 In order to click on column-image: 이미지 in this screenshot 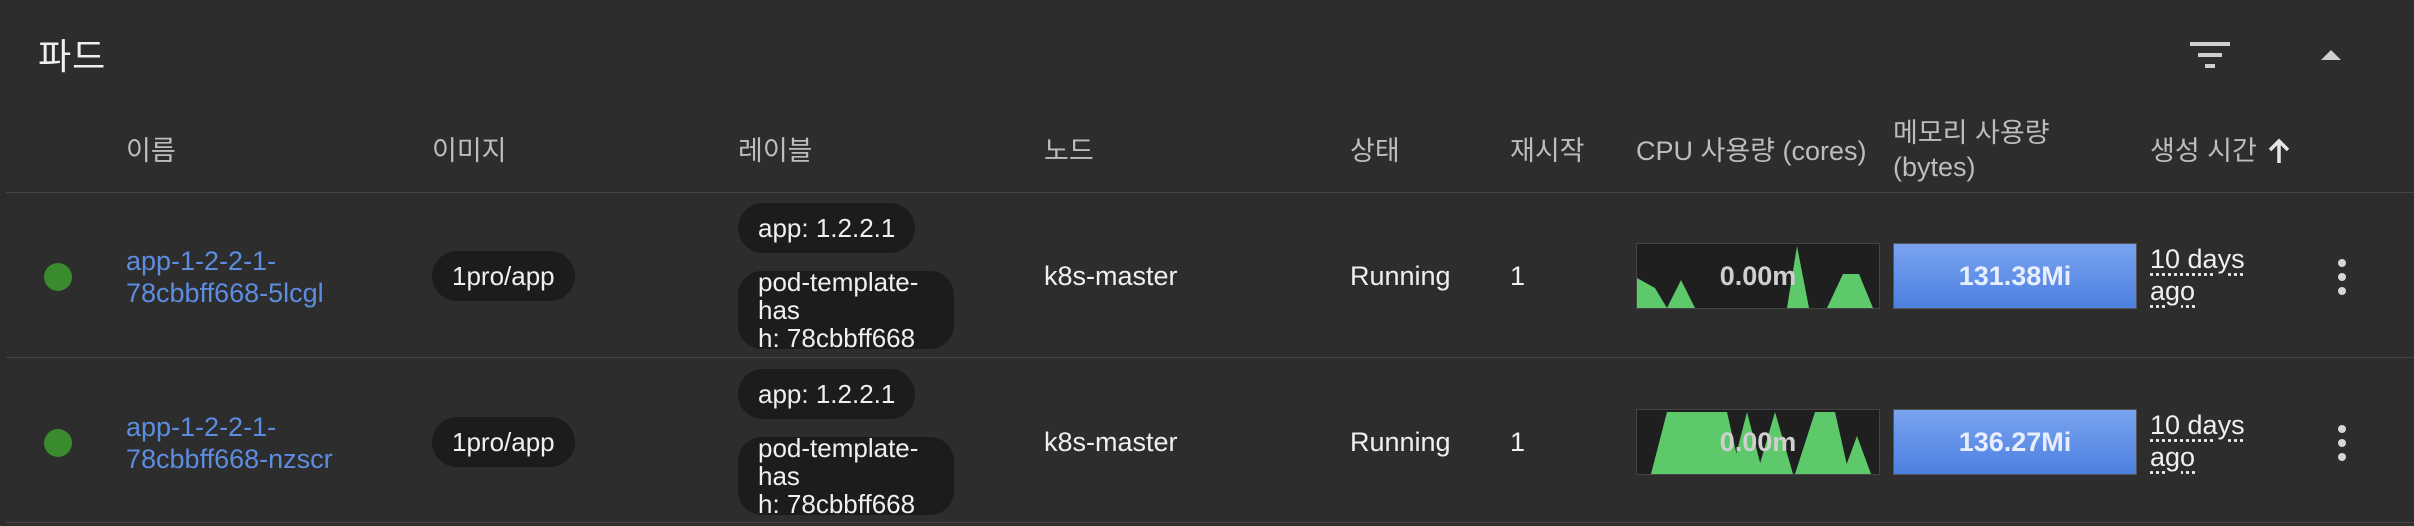, I will do `click(469, 151)`.